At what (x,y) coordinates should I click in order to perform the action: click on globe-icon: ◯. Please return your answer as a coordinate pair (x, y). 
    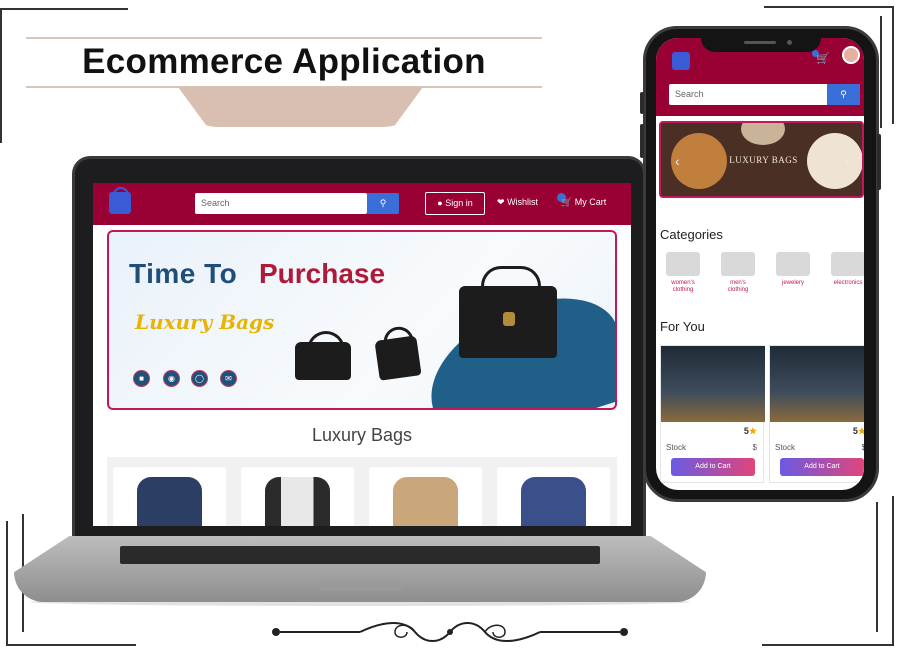
    Looking at the image, I should click on (199, 378).